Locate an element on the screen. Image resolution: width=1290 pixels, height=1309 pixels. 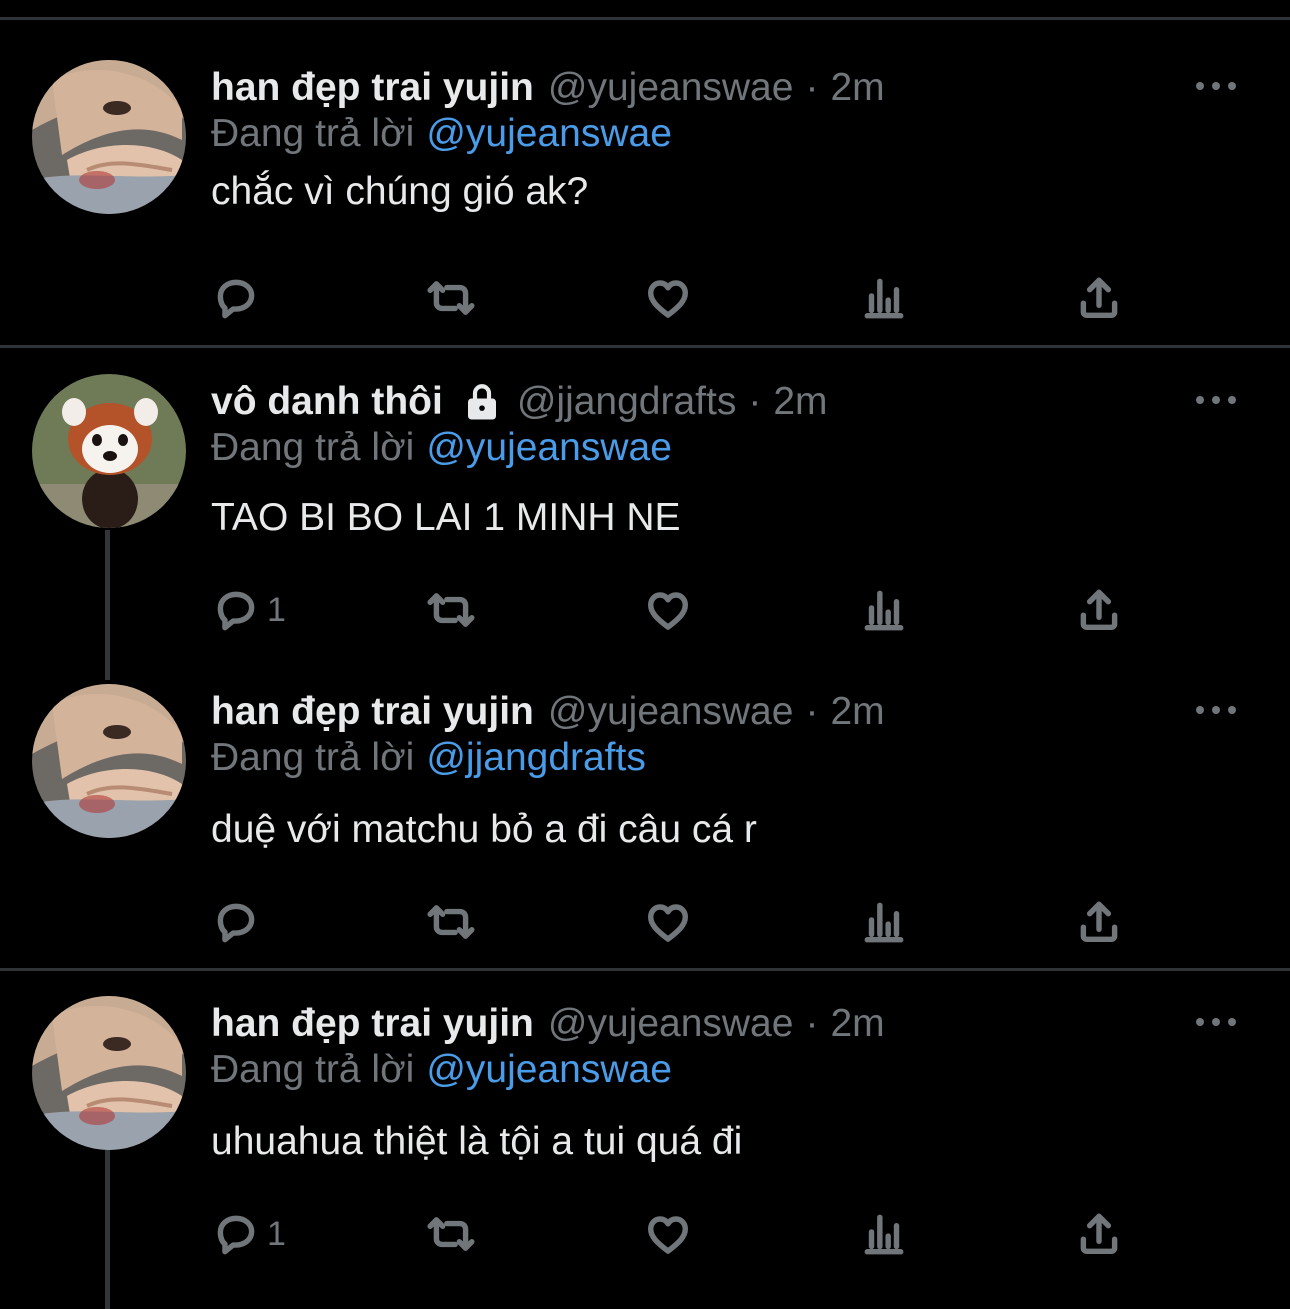
tweet-header: vô danh thôi @jjangdrafts · 2m is located at coordinates (519, 402).